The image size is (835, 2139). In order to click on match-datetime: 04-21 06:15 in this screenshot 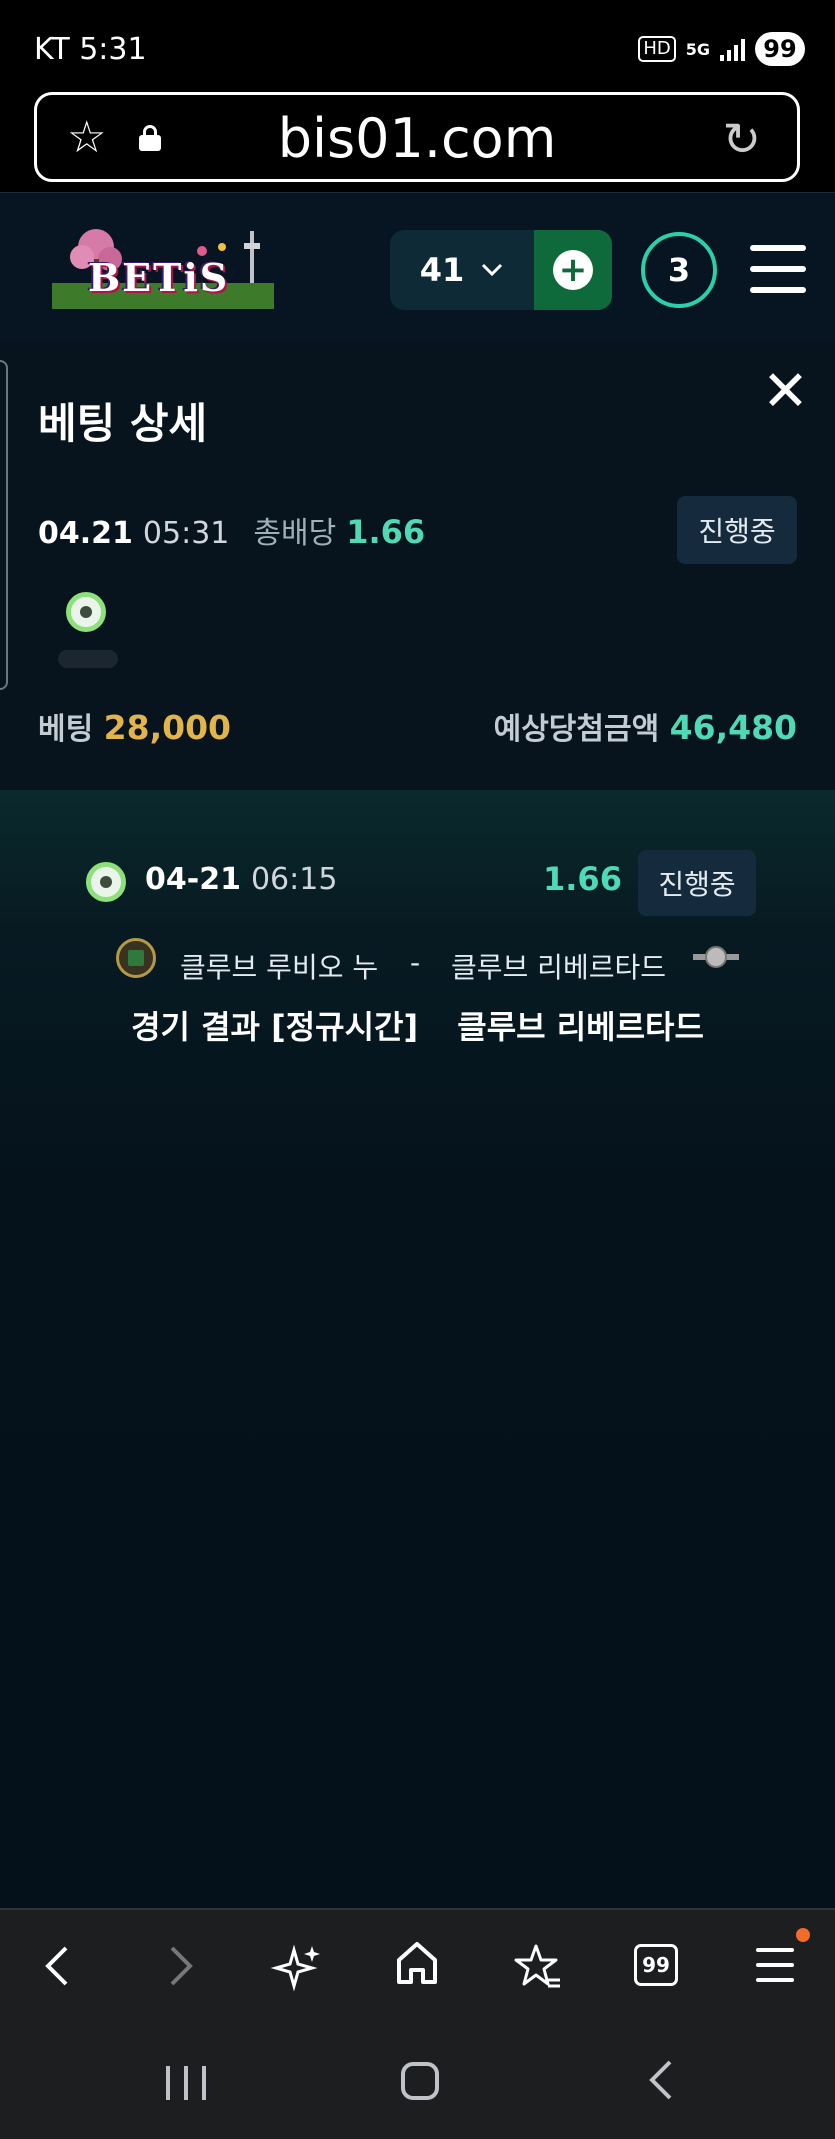, I will do `click(241, 879)`.